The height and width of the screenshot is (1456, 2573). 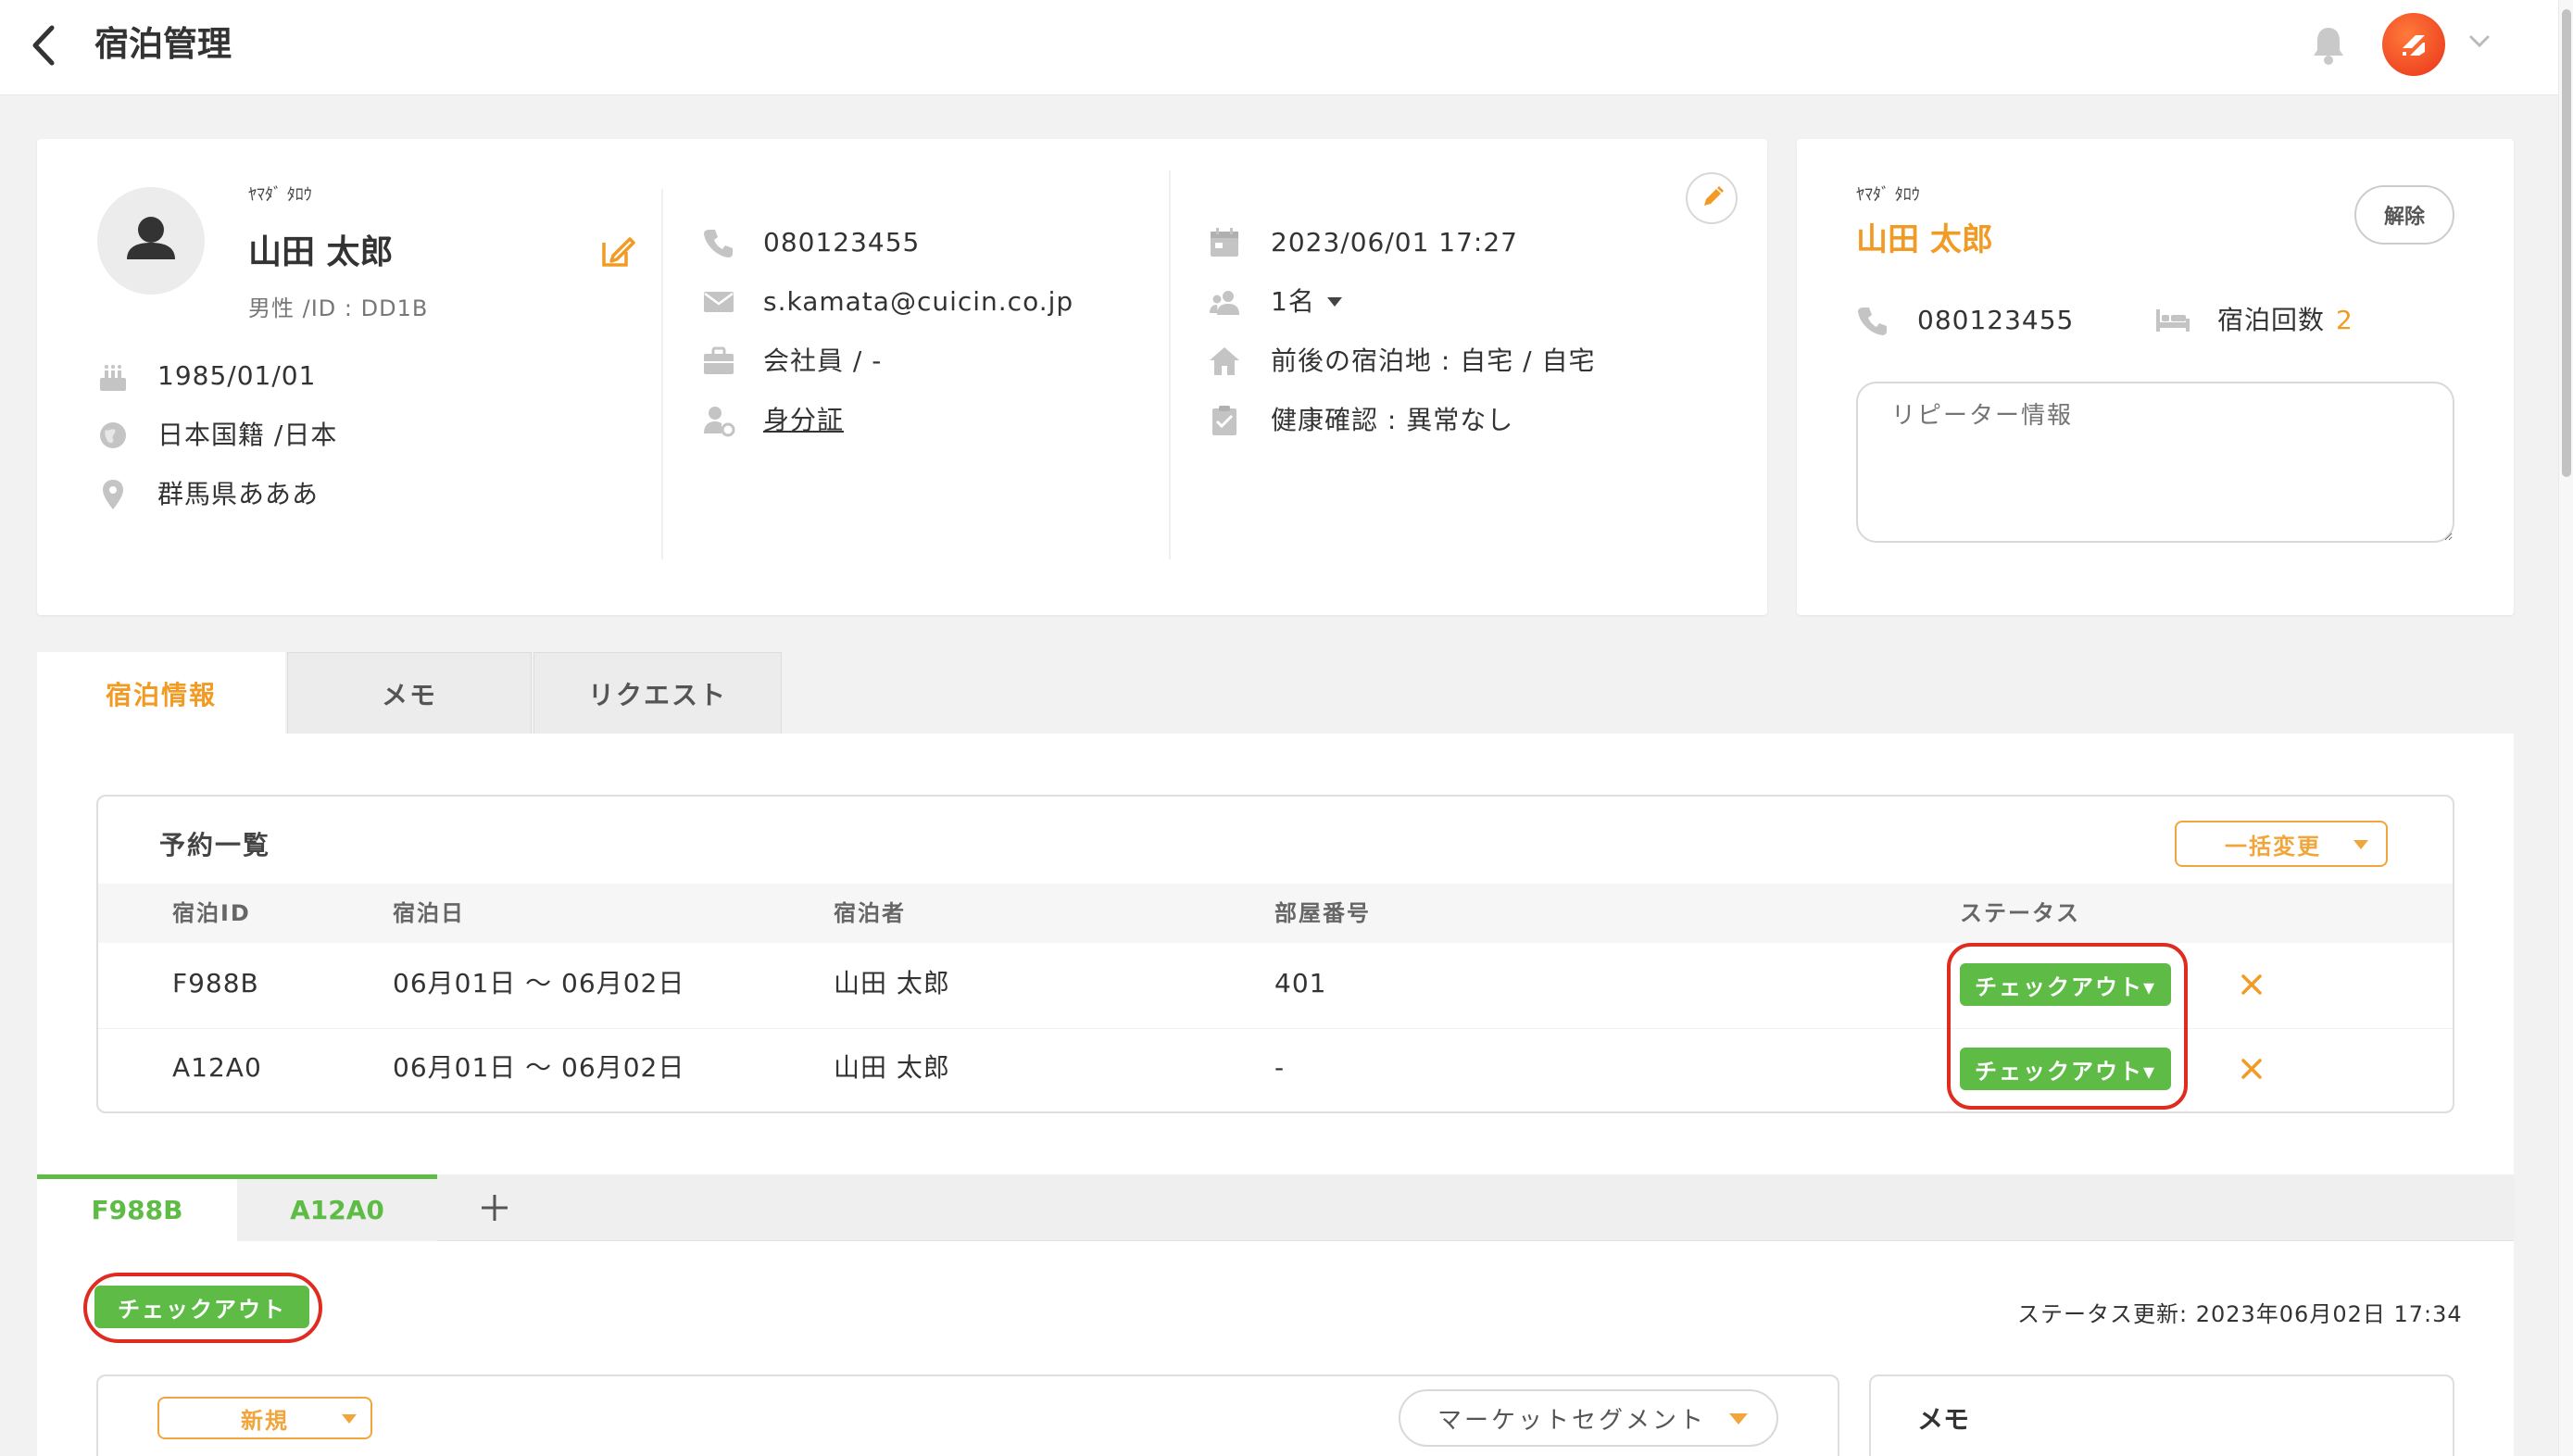 I want to click on stay-count-label: 宿泊回数, so click(x=2271, y=320).